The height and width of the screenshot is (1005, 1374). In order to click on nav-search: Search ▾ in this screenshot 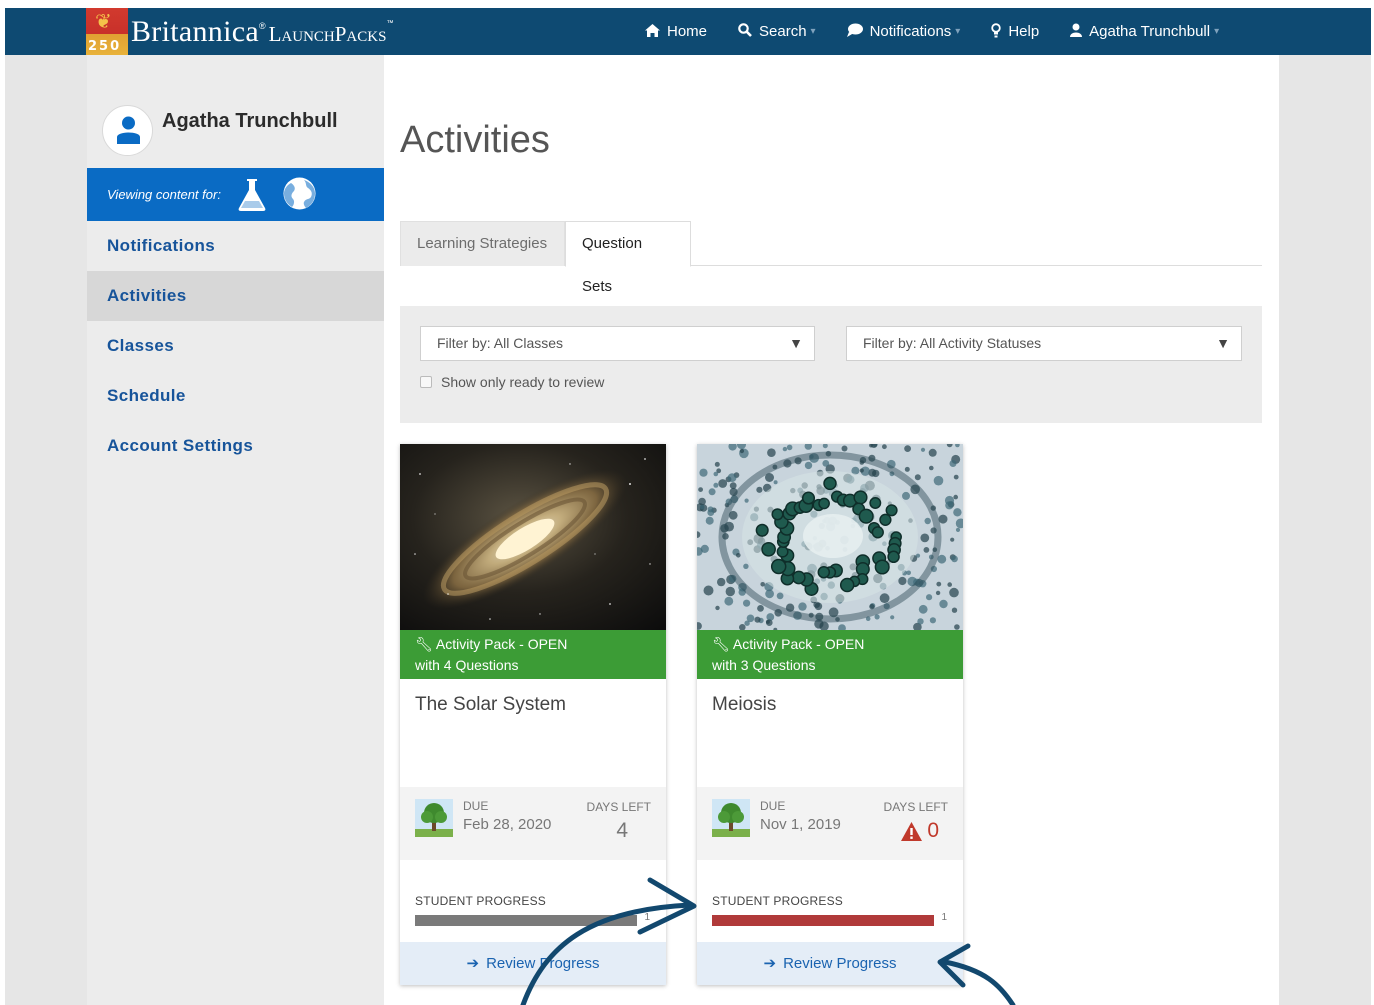, I will do `click(777, 31)`.